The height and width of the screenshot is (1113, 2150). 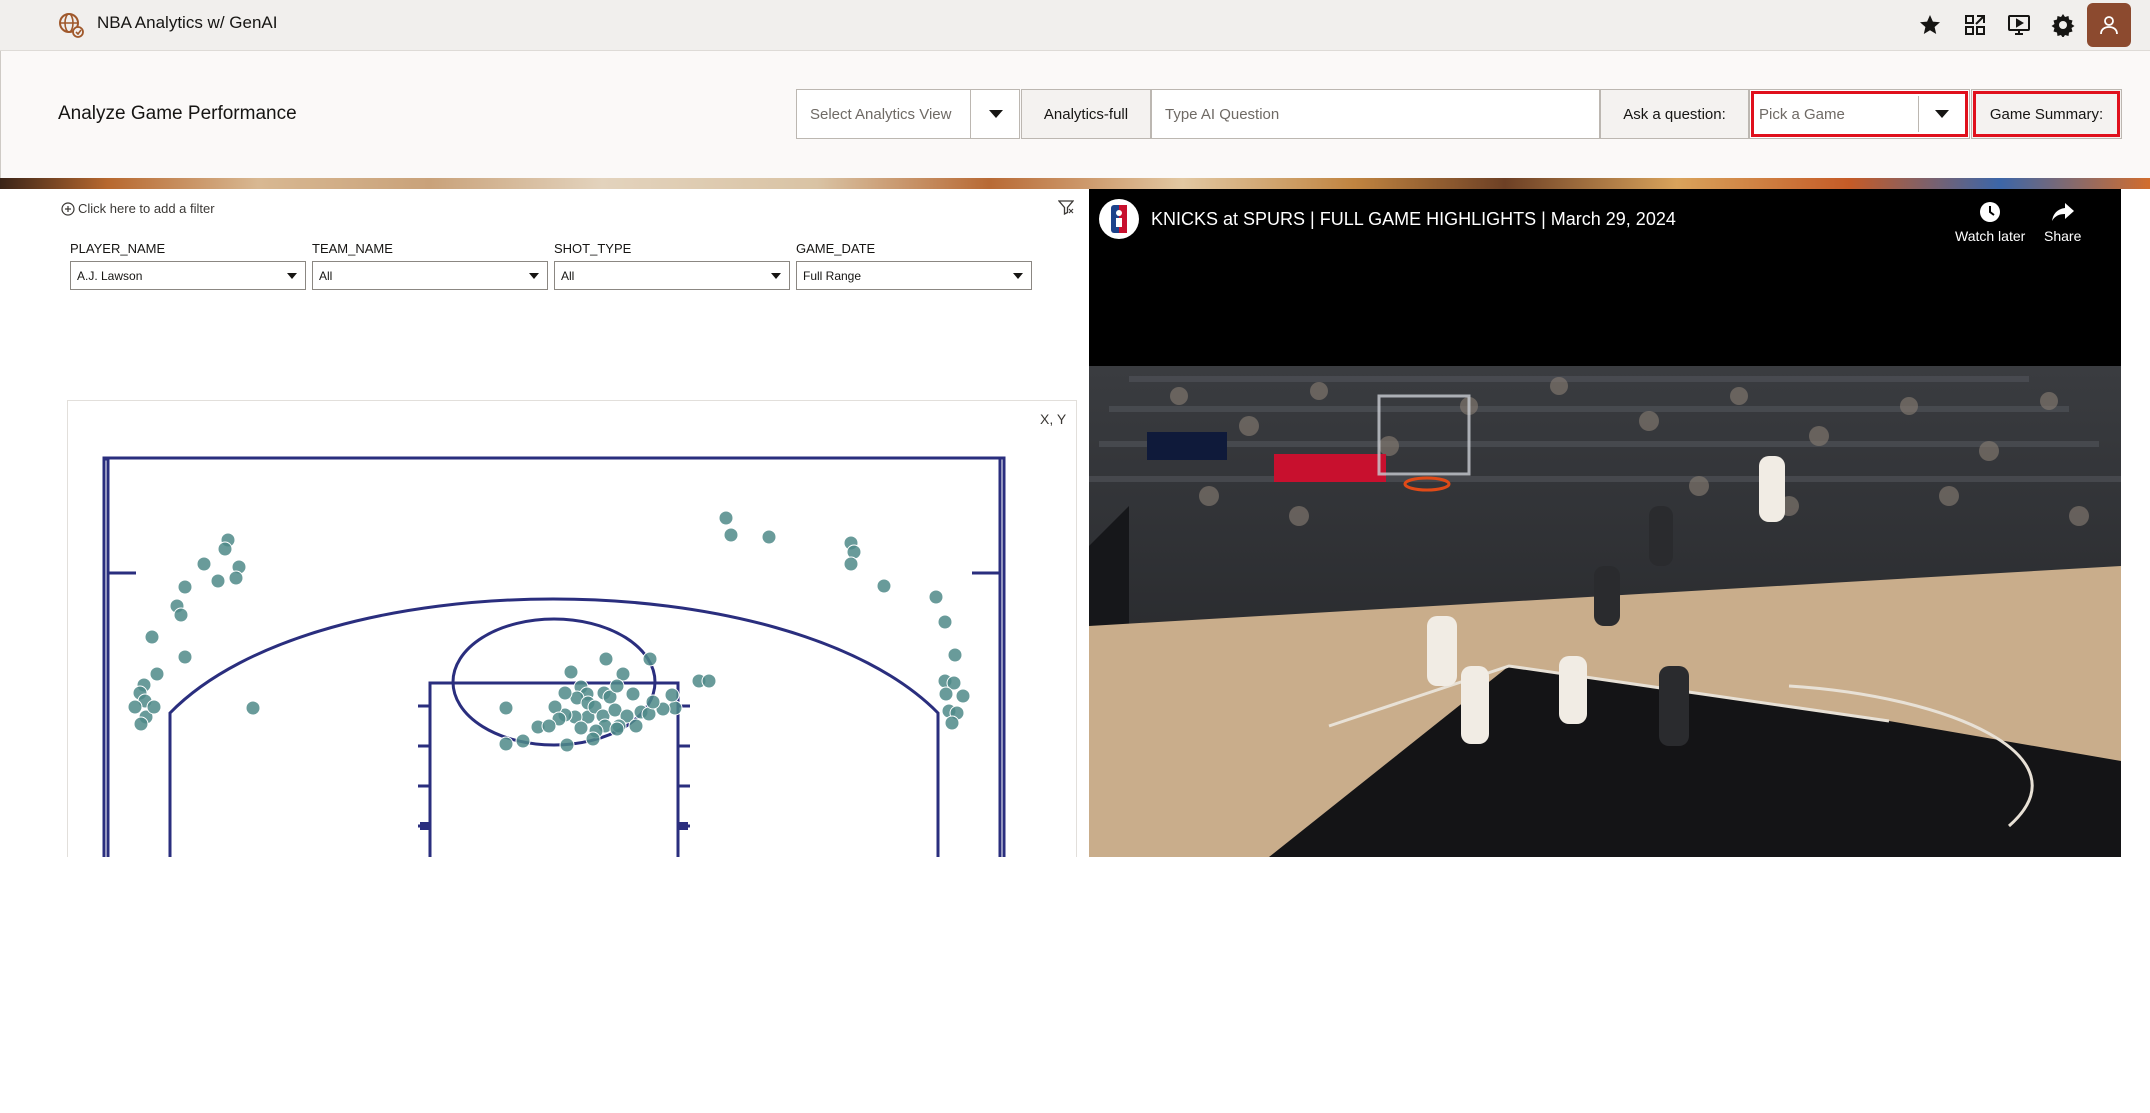 What do you see at coordinates (1859, 114) in the screenshot?
I see `pick-game-select: Pick a Game` at bounding box center [1859, 114].